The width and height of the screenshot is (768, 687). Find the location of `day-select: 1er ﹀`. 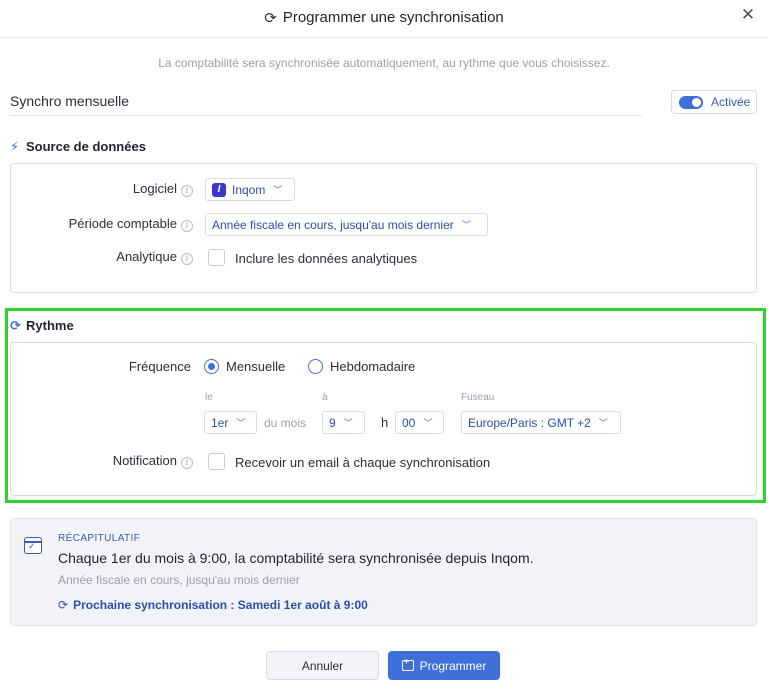

day-select: 1er ﹀ is located at coordinates (230, 422).